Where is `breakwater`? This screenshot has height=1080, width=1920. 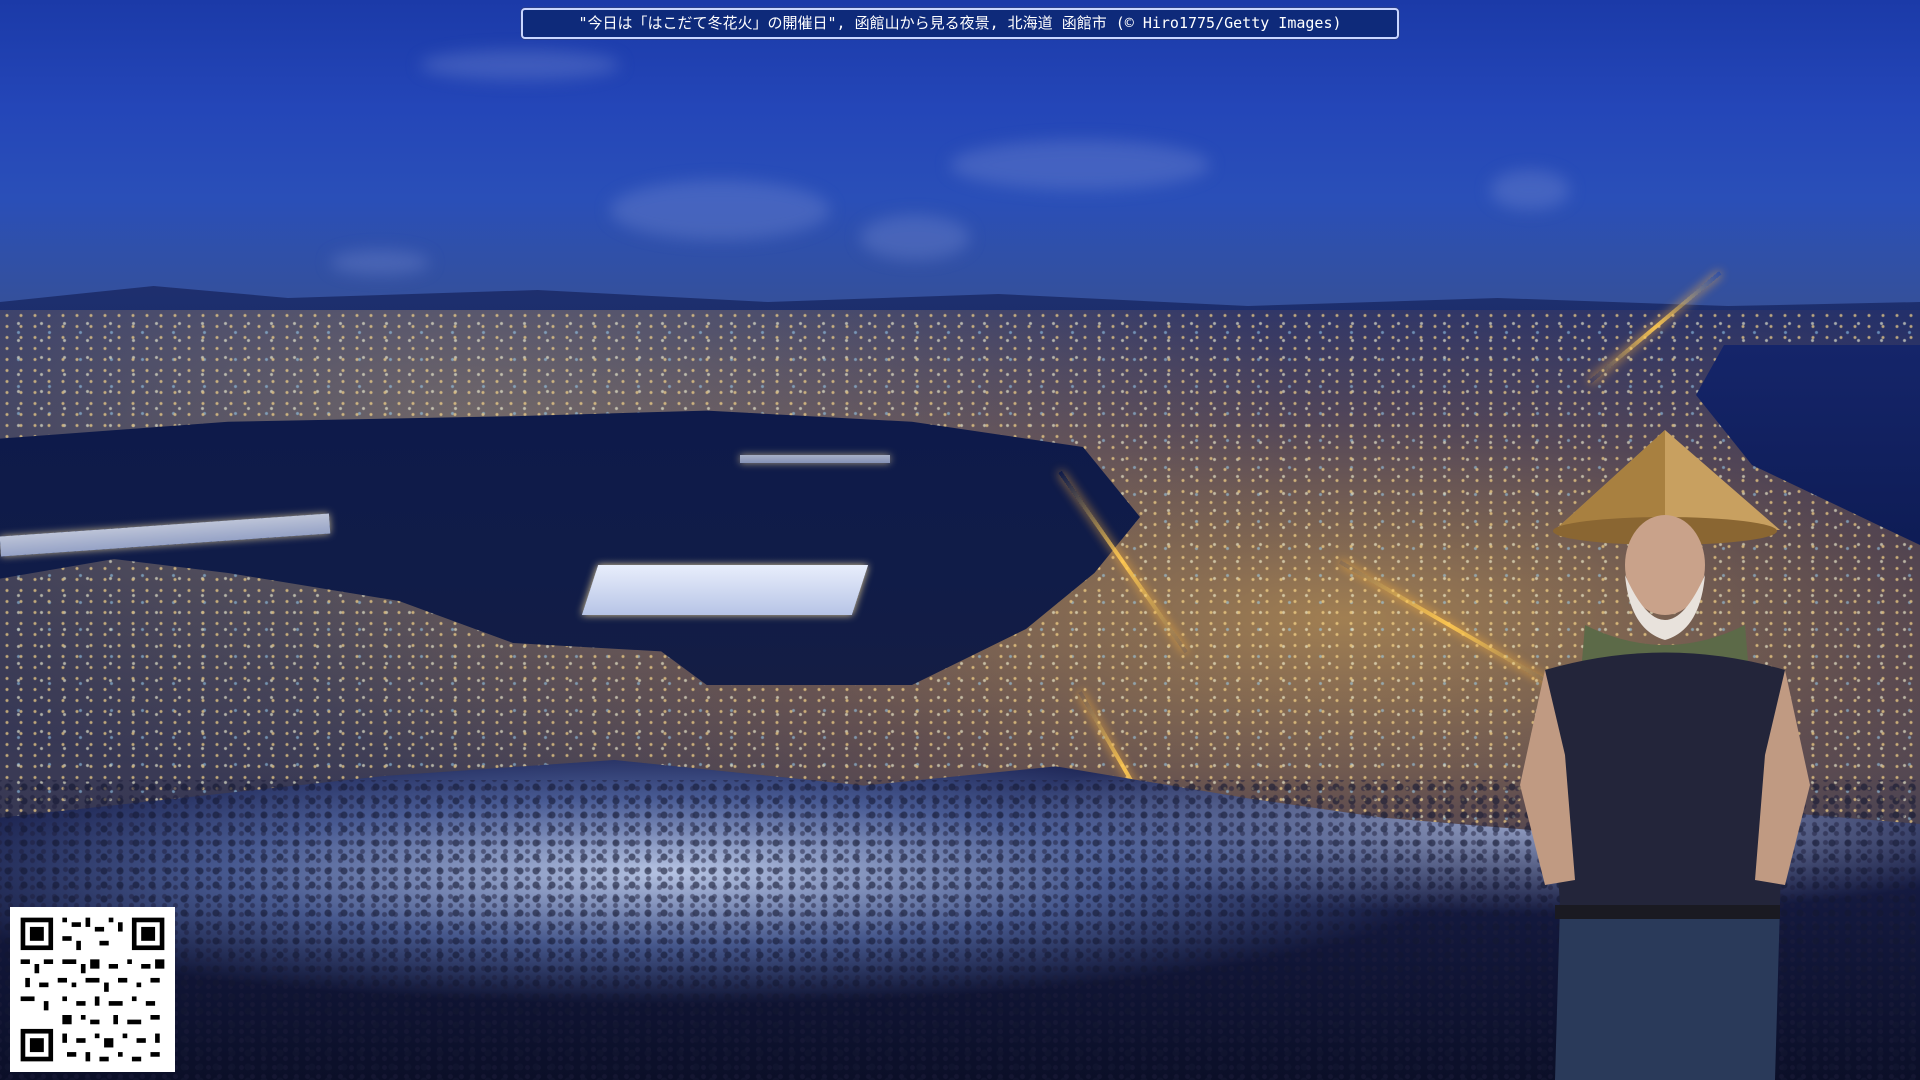 breakwater is located at coordinates (815, 459).